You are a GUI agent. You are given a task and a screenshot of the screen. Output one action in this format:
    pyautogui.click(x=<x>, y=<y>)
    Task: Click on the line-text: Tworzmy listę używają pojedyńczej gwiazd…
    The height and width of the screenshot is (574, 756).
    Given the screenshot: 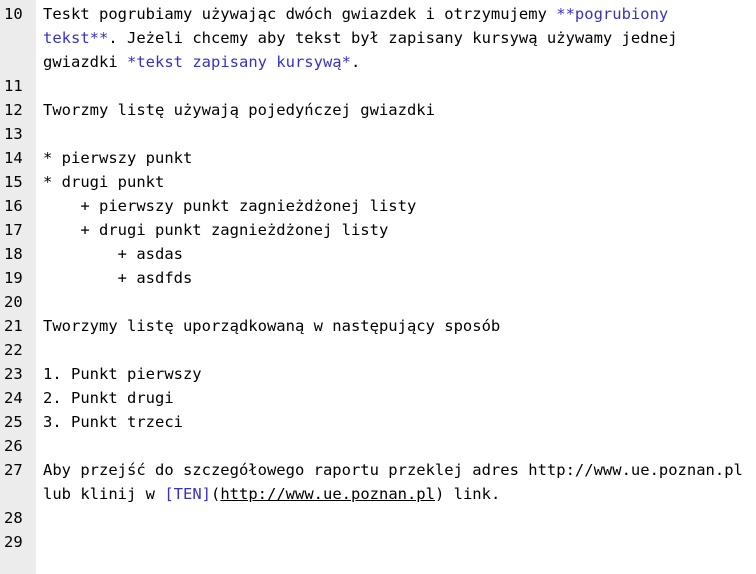 What is the action you would take?
    pyautogui.click(x=393, y=110)
    